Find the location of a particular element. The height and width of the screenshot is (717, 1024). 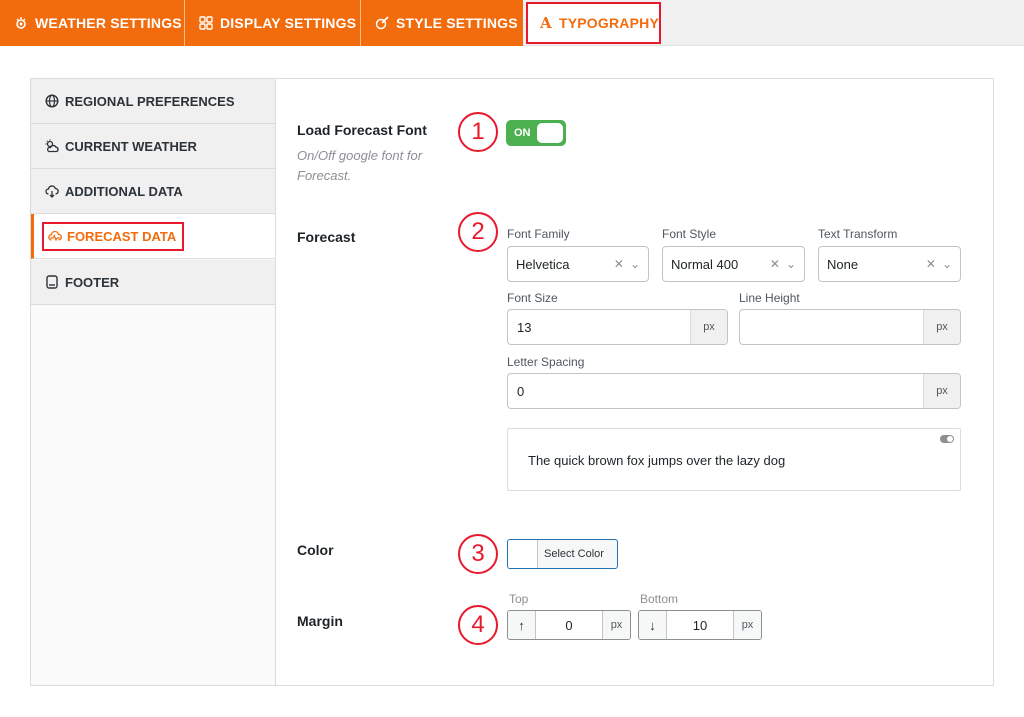

brush-icon is located at coordinates (382, 23).